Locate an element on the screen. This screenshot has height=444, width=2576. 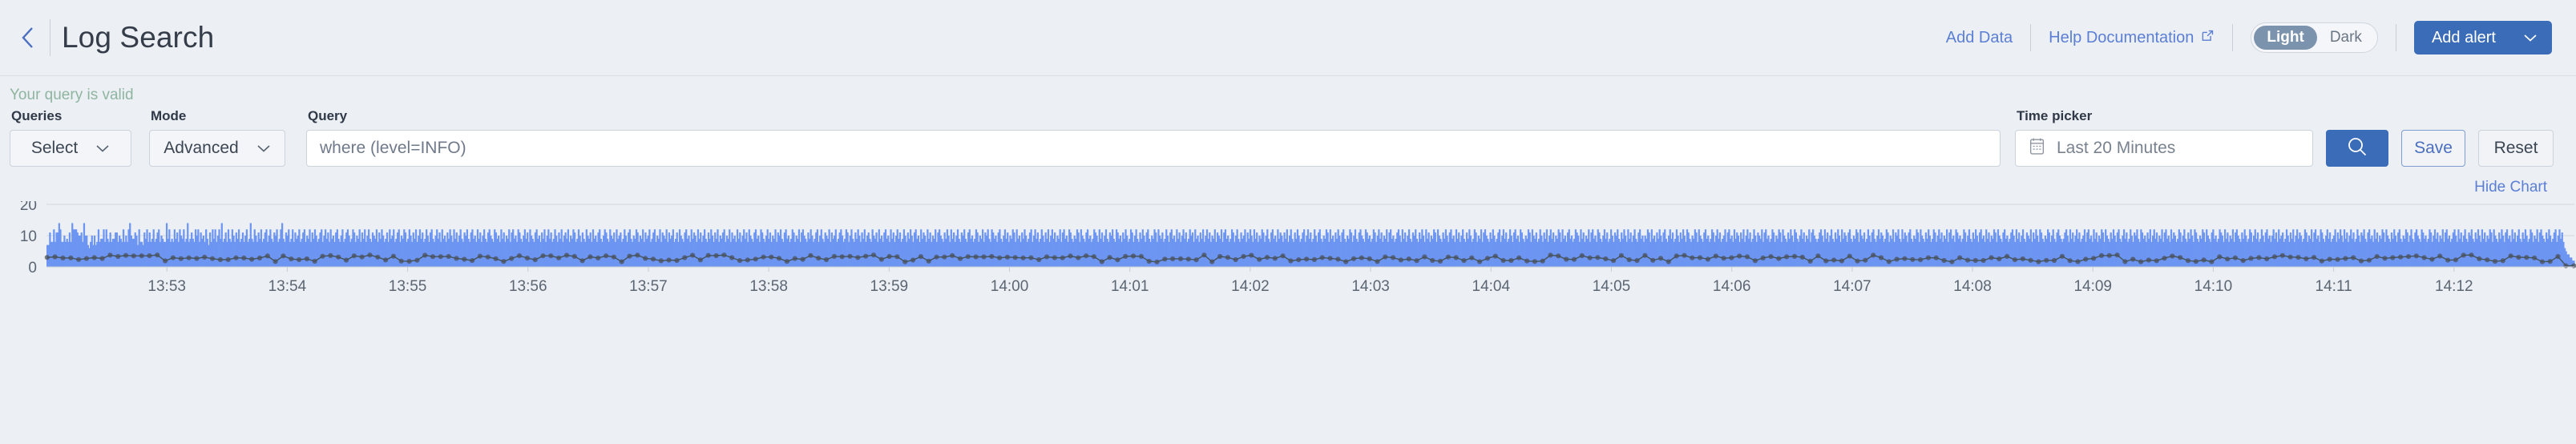
theme-toggle: Light Dark is located at coordinates (2314, 37).